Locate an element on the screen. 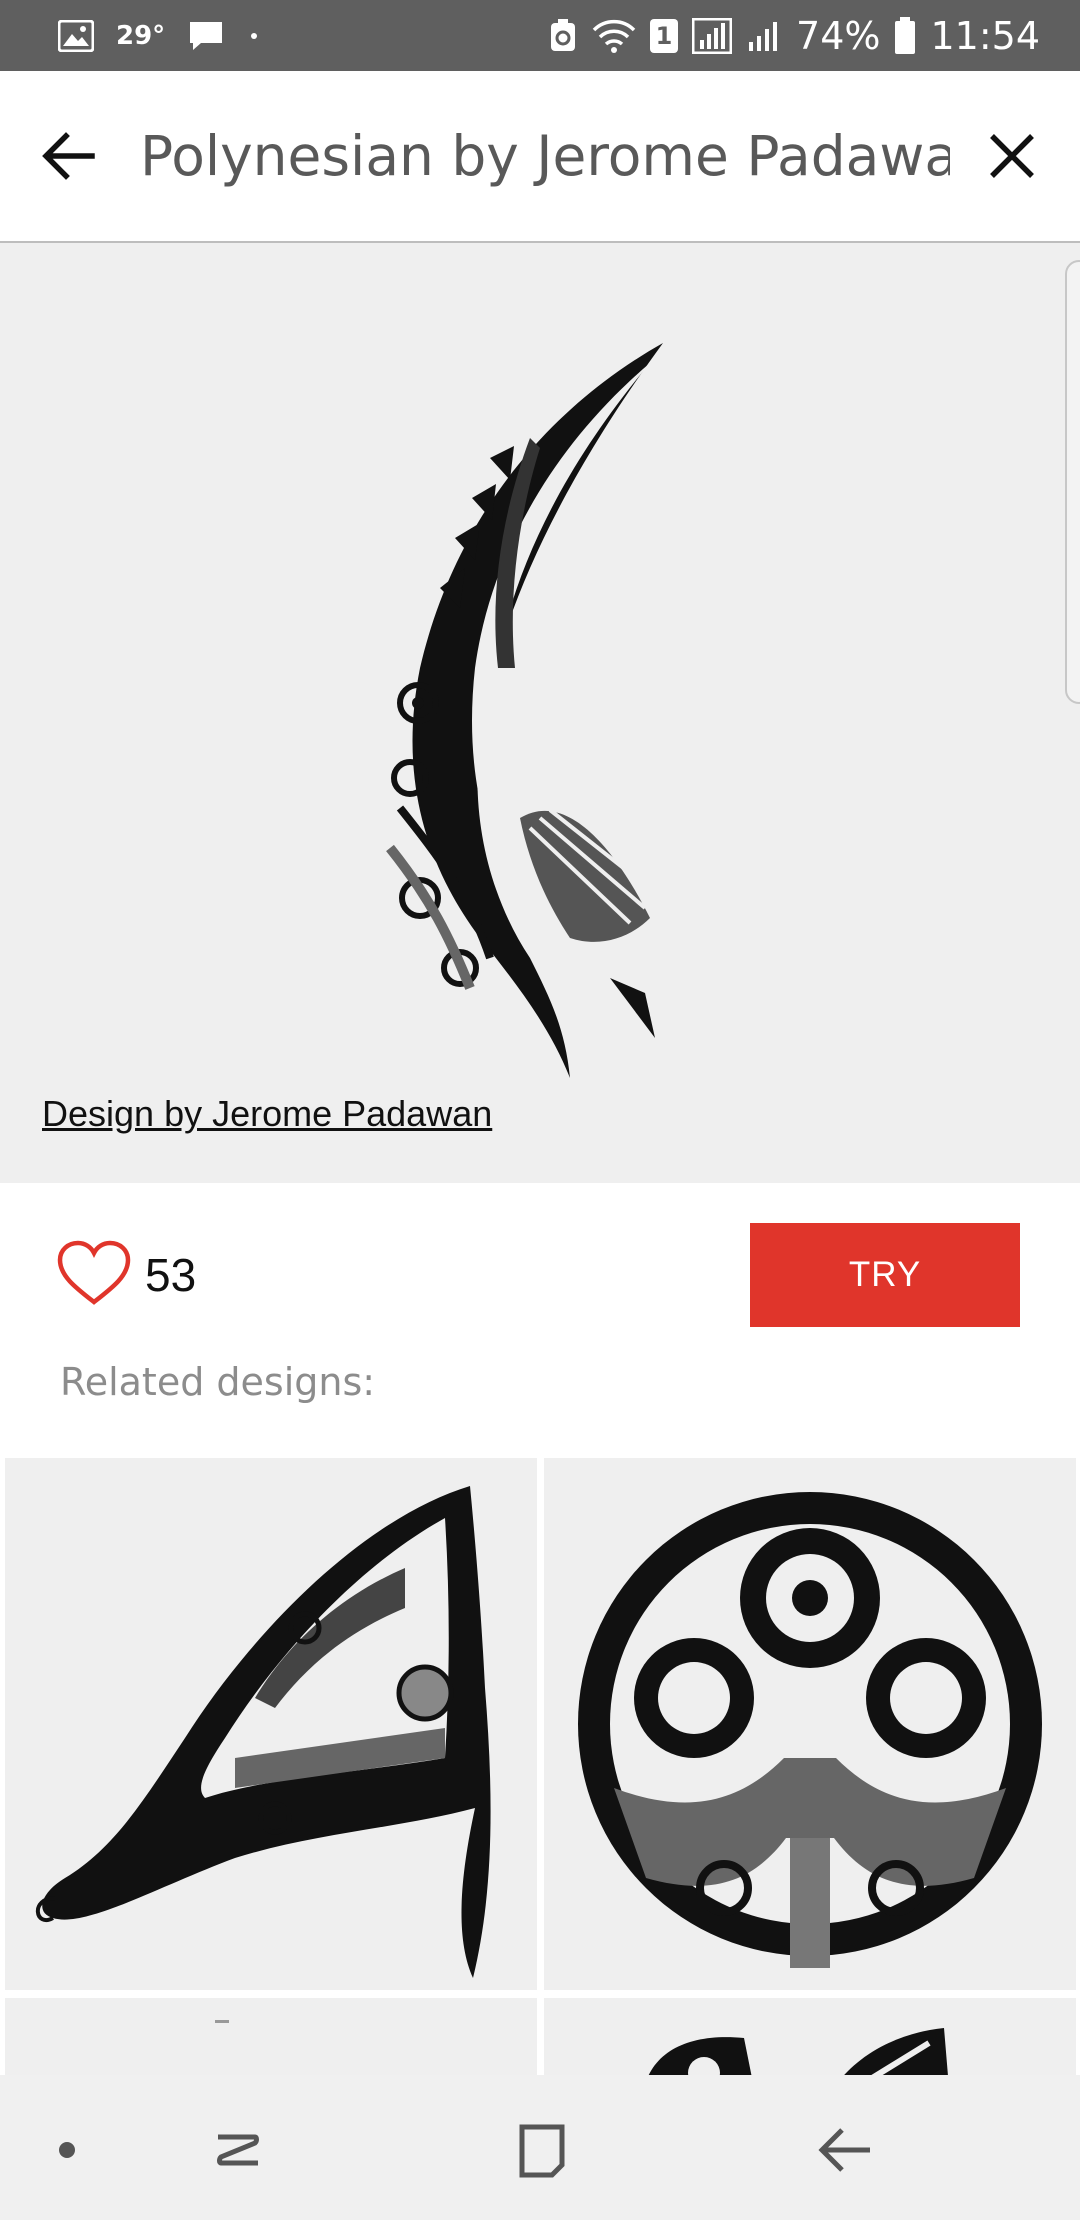  chat-icon is located at coordinates (206, 36).